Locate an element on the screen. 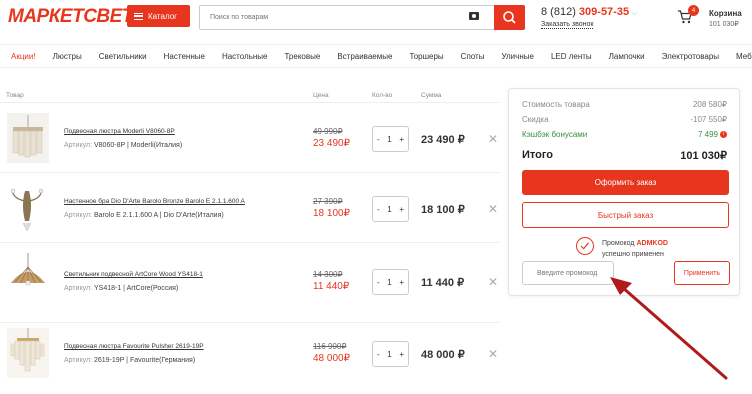  search-input is located at coordinates (320, 17).